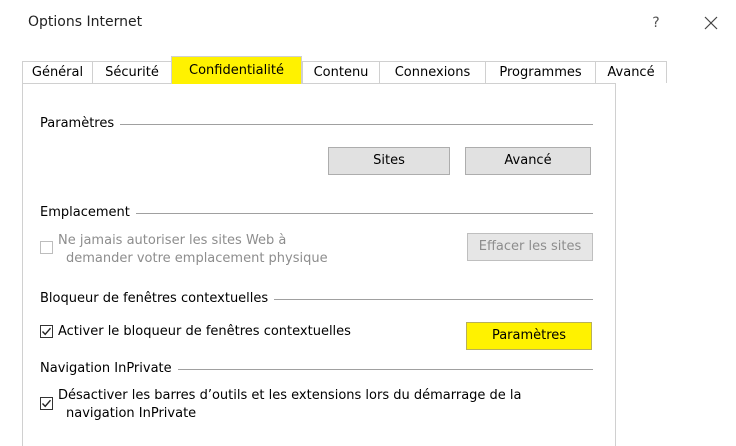 Image resolution: width=736 pixels, height=446 pixels. Describe the element at coordinates (57, 72) in the screenshot. I see `tab-general: Général` at that location.